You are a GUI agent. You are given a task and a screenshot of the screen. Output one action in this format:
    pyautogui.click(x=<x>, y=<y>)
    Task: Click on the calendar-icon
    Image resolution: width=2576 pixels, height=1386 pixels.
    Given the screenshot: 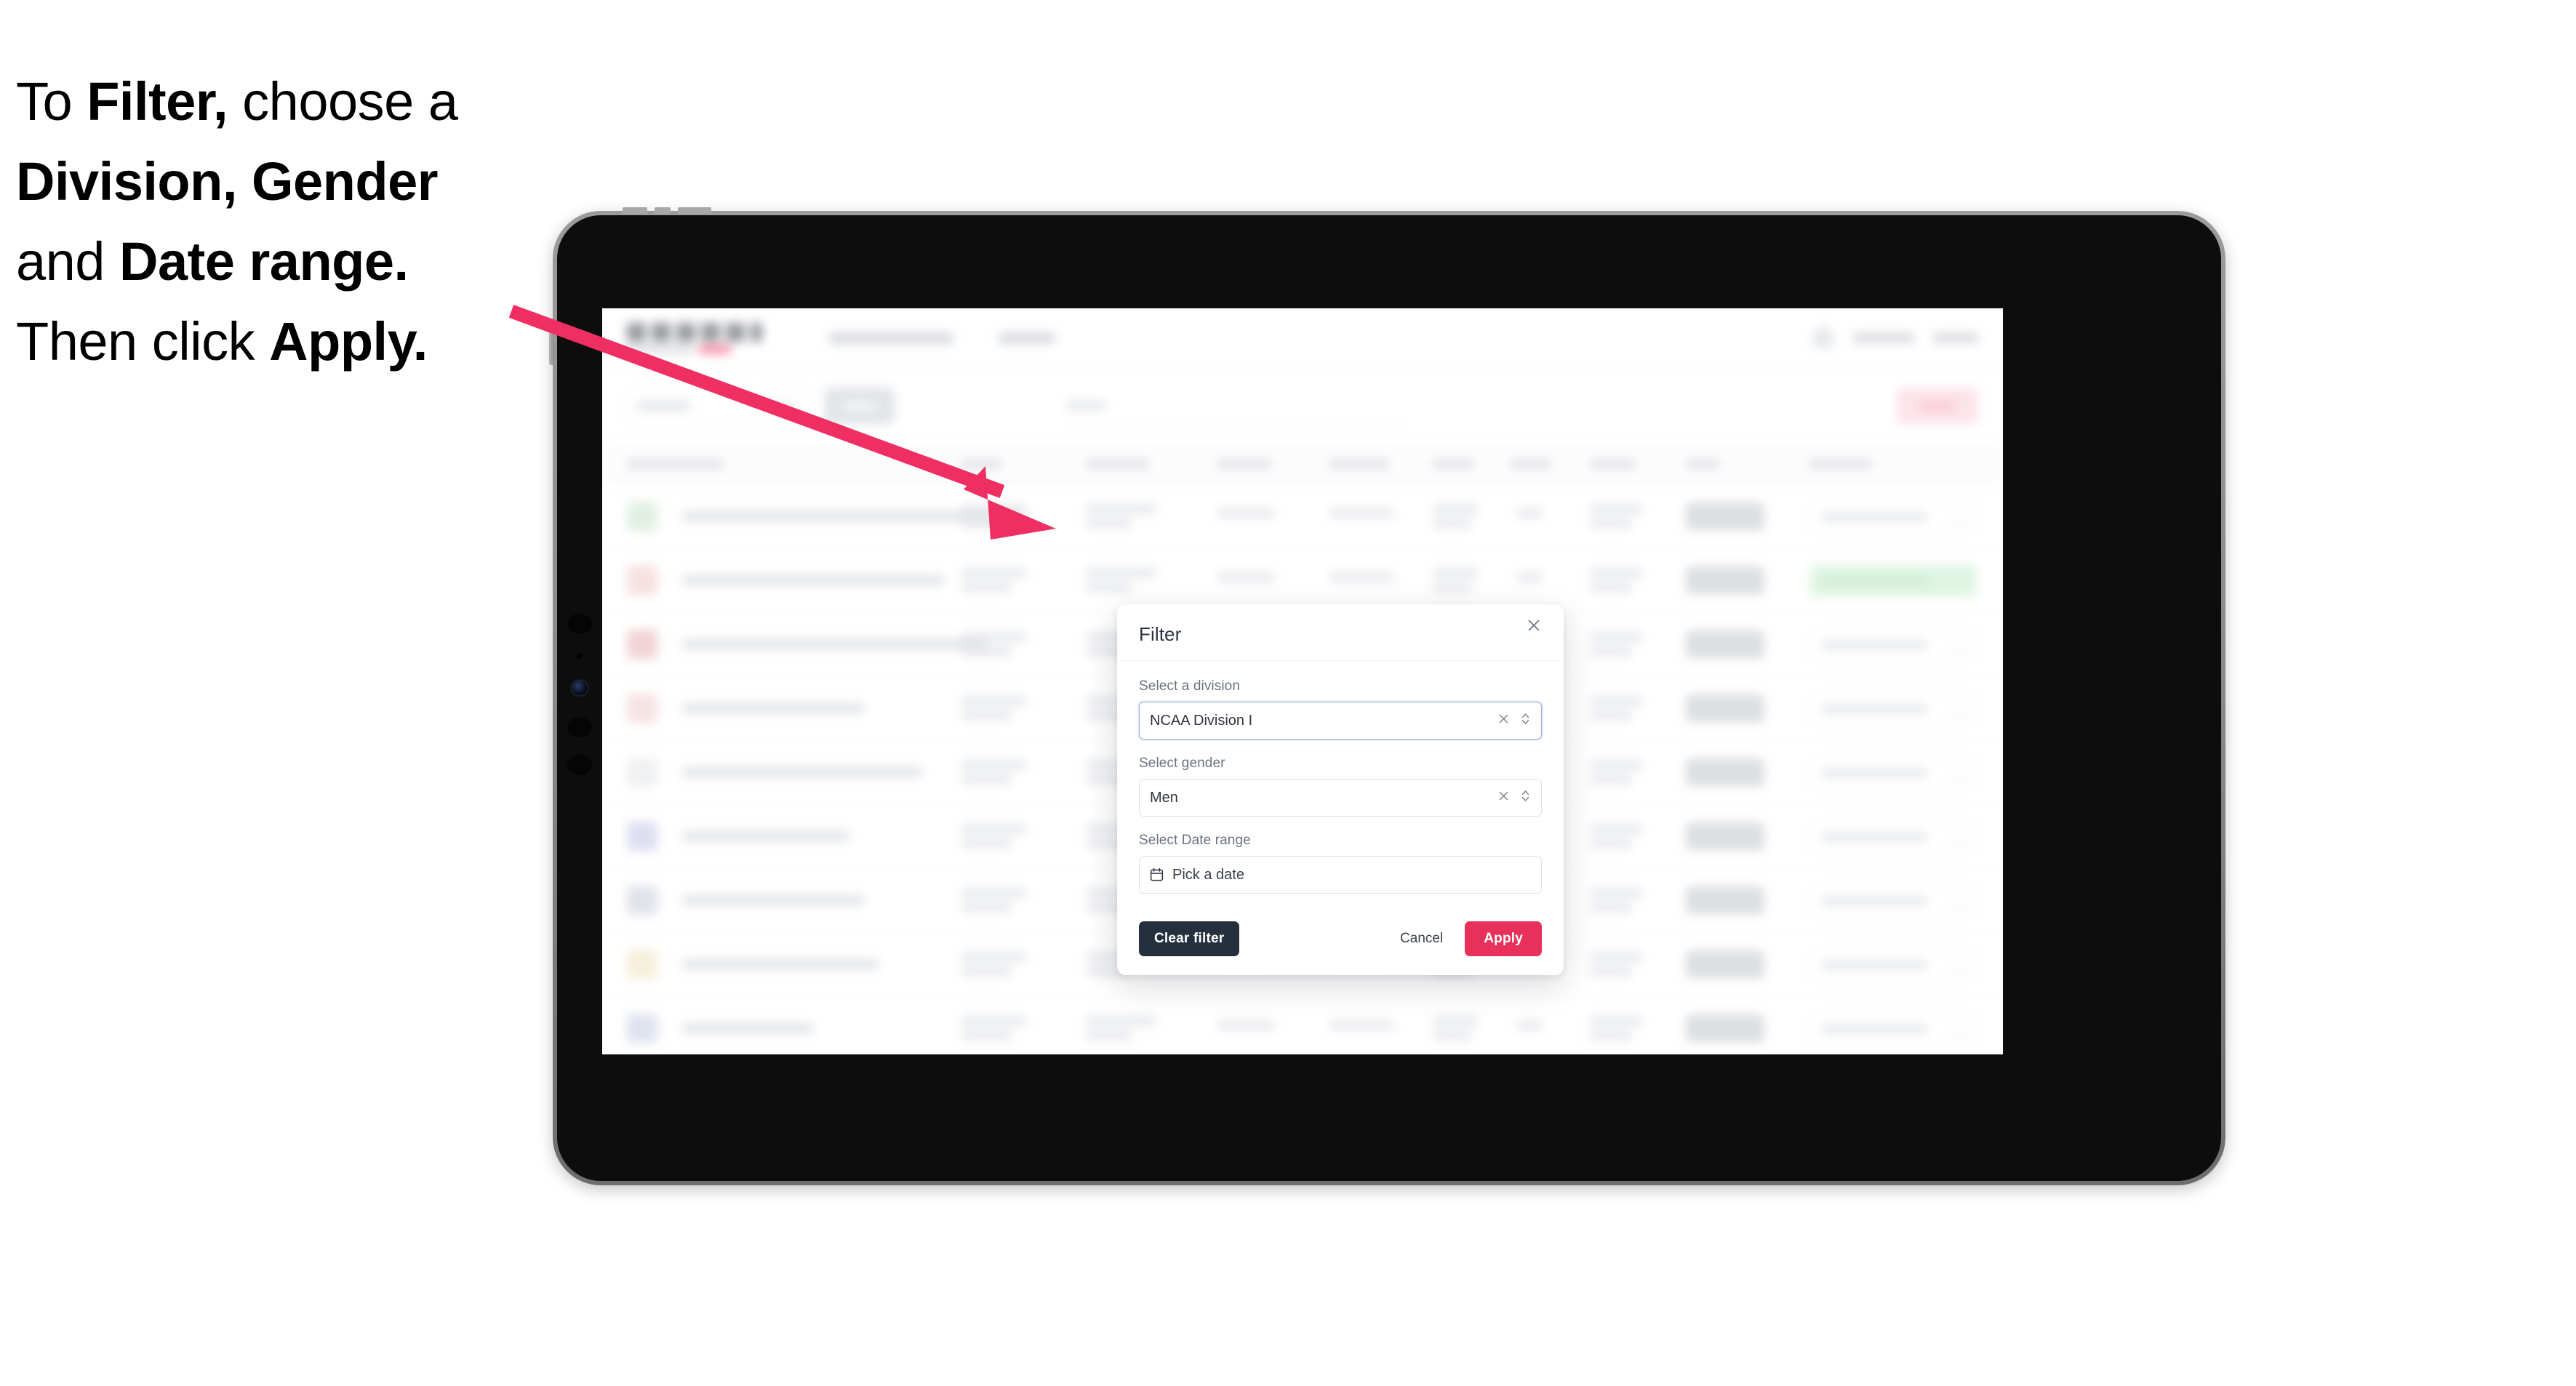 What is the action you would take?
    pyautogui.click(x=1157, y=875)
    